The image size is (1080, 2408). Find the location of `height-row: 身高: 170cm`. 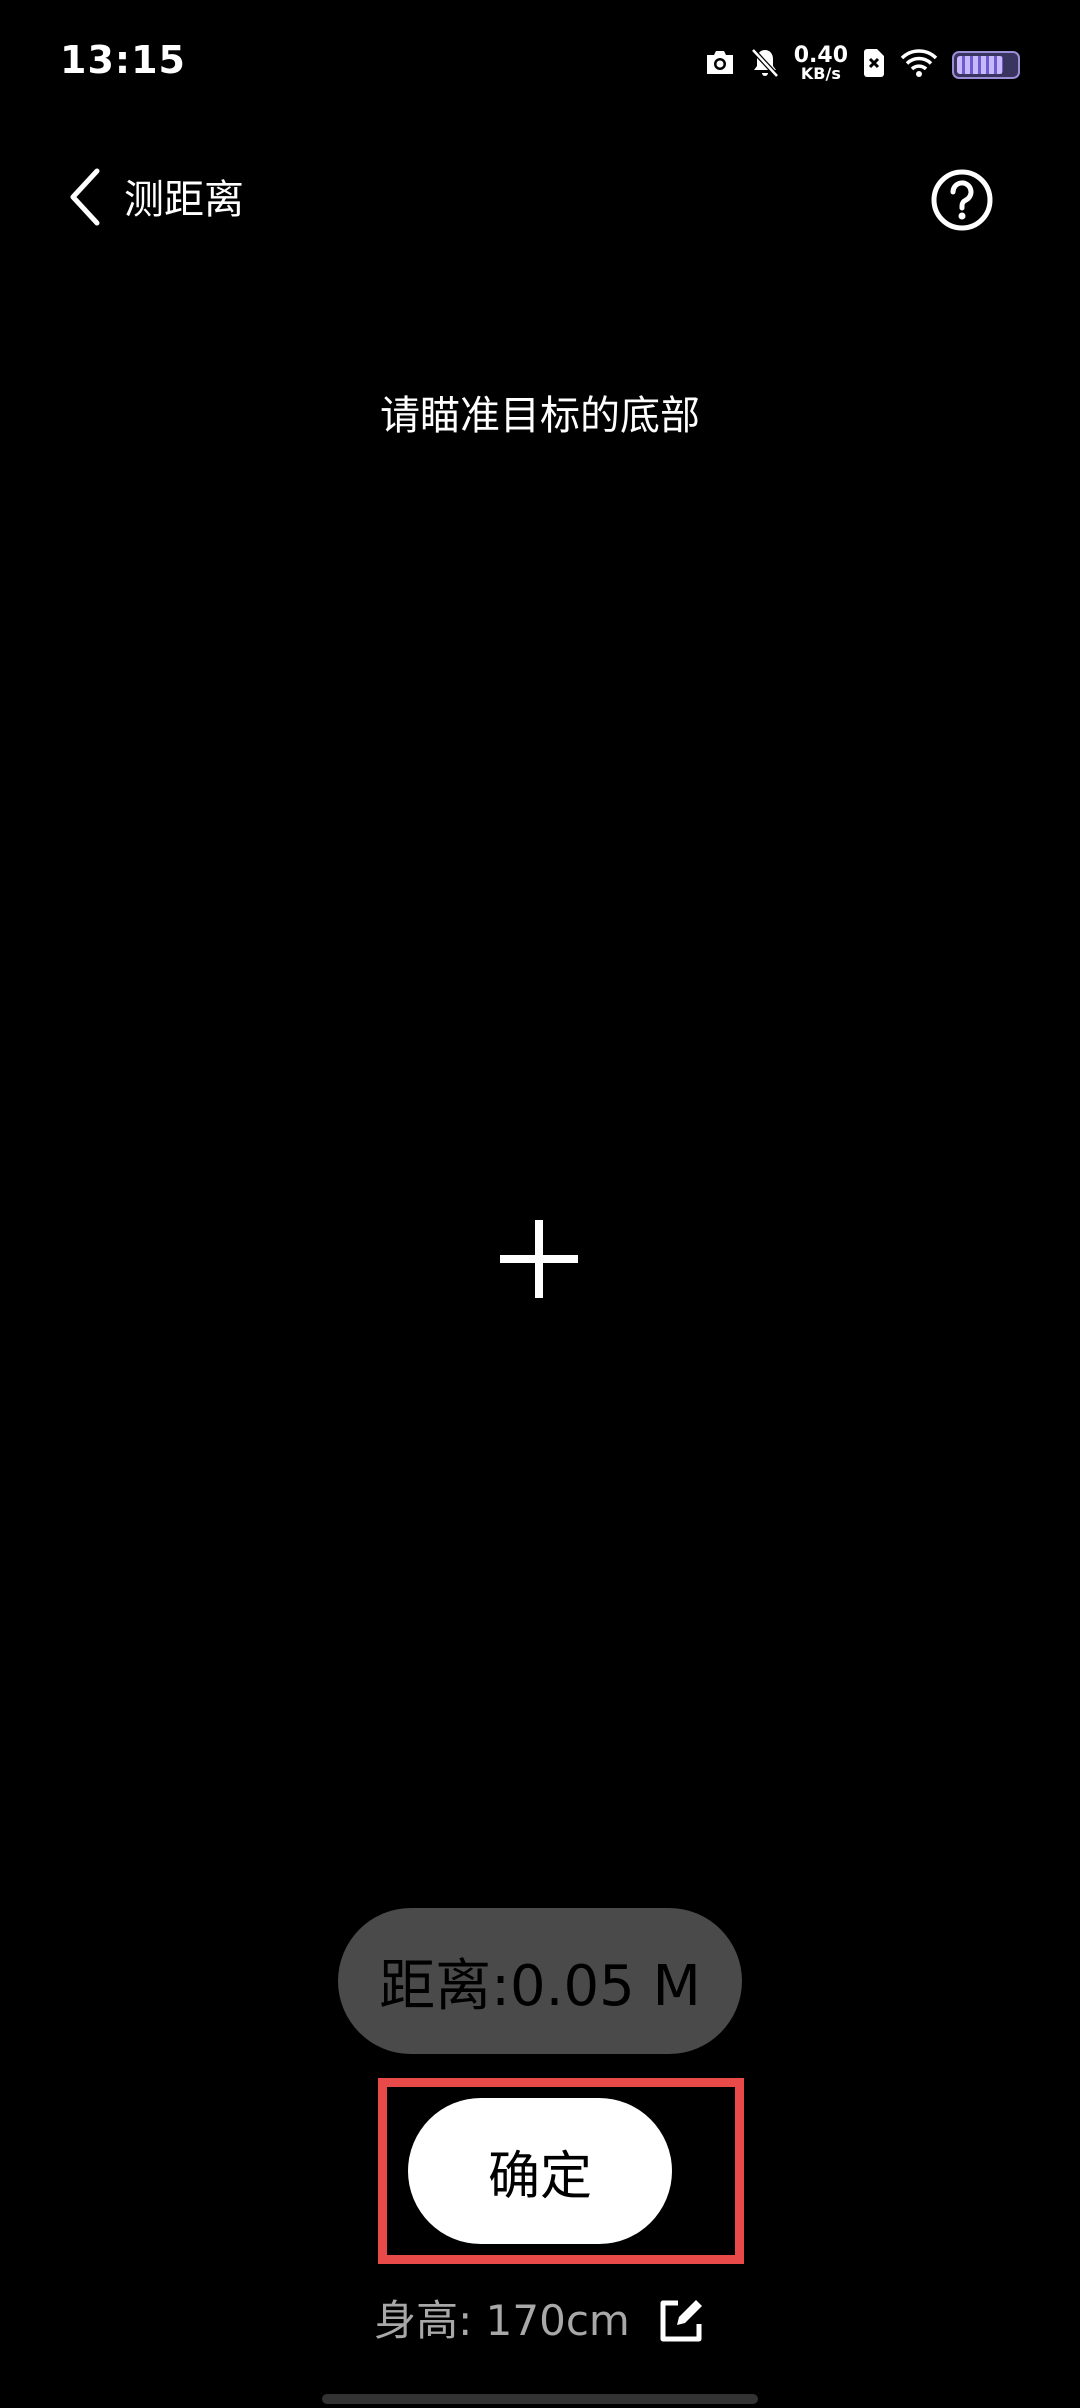

height-row: 身高: 170cm is located at coordinates (540, 2321).